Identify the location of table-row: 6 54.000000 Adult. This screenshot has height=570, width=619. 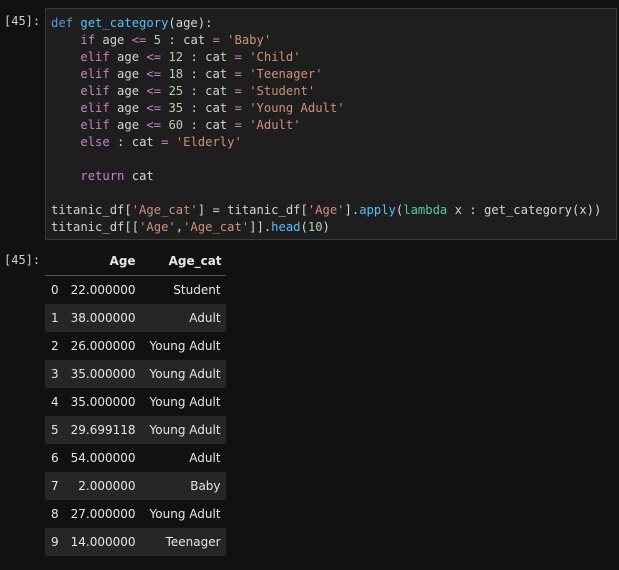
(135, 458).